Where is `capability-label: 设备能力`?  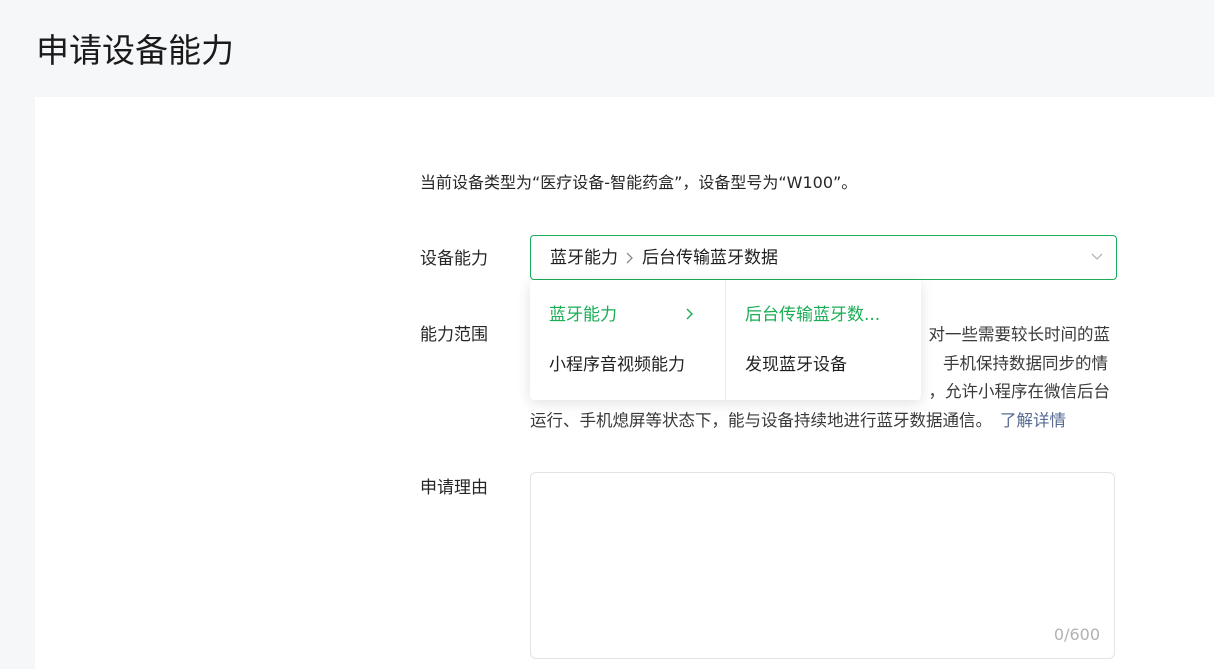 capability-label: 设备能力 is located at coordinates (454, 259).